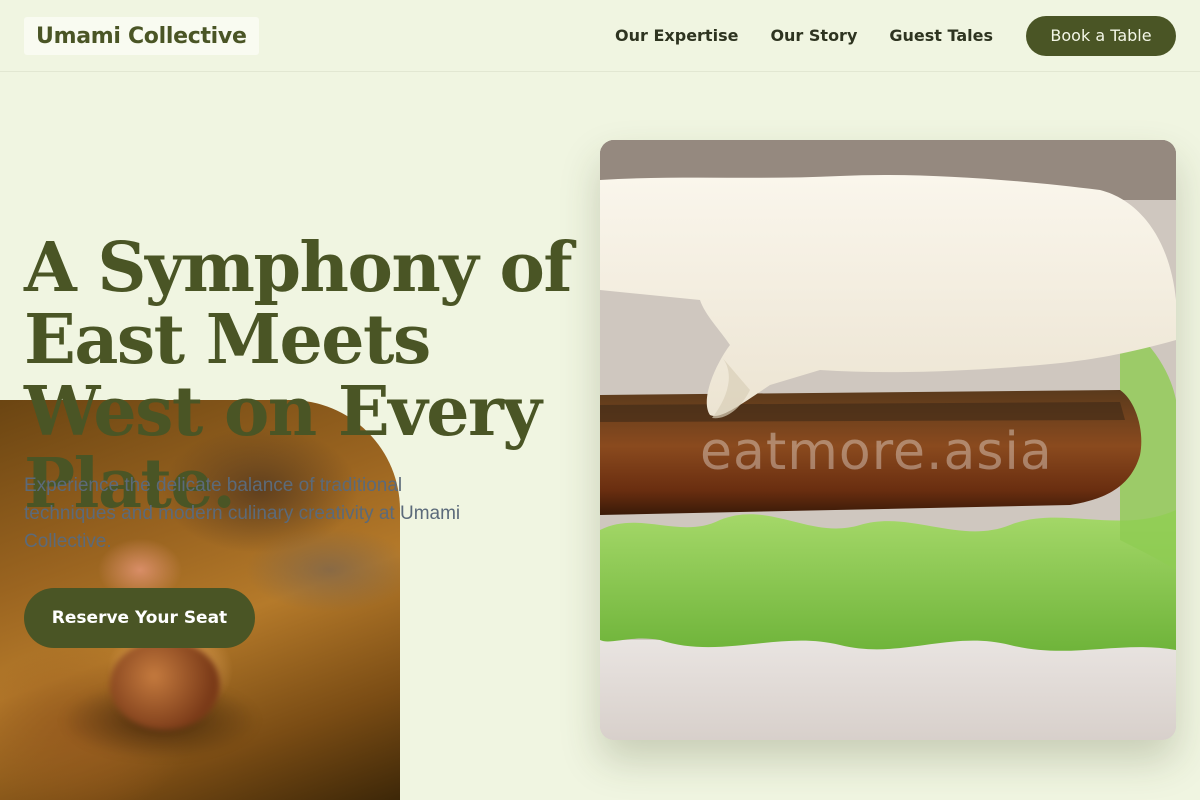 This screenshot has width=1200, height=800. What do you see at coordinates (813, 35) in the screenshot?
I see `nav-link-our-story: Our Story` at bounding box center [813, 35].